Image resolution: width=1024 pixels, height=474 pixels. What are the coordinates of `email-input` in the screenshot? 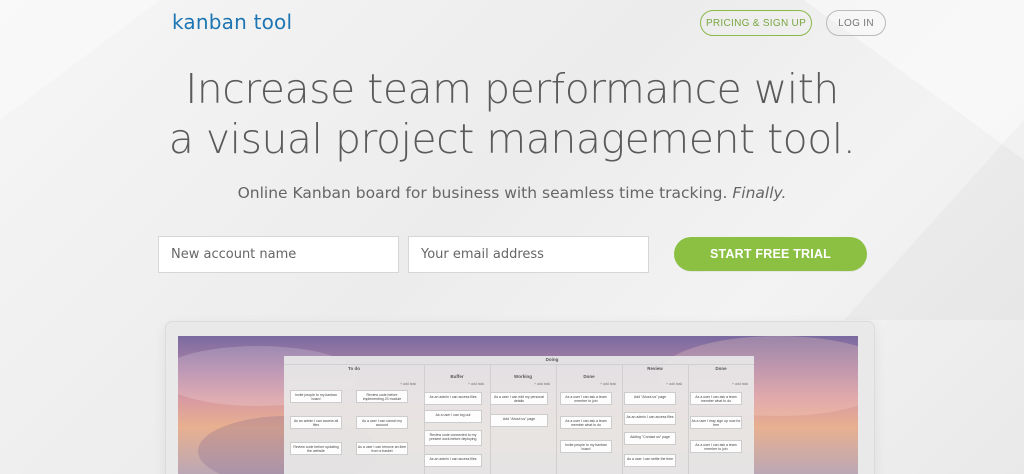 It's located at (528, 254).